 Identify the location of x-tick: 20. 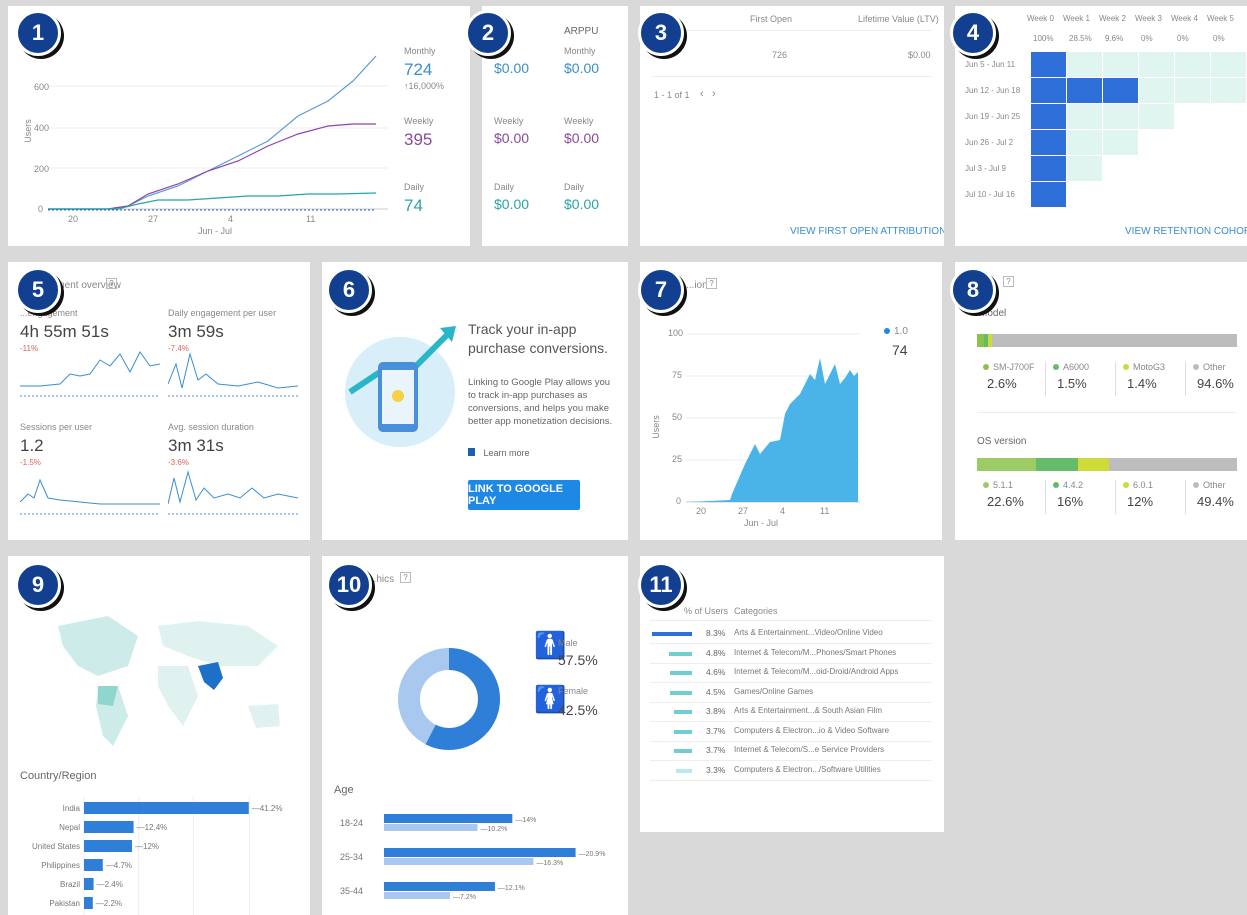
(73, 219).